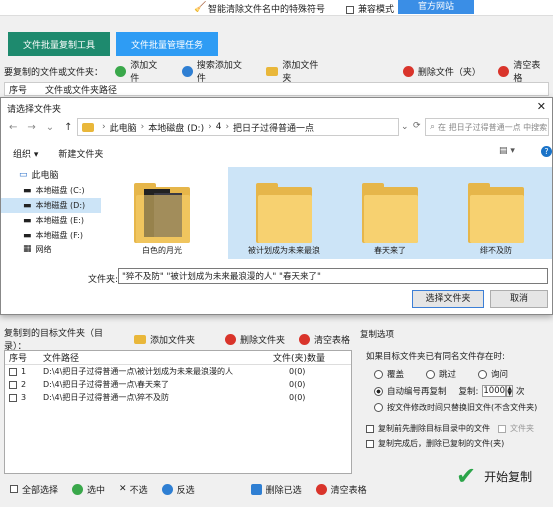 Image resolution: width=553 pixels, height=507 pixels. Describe the element at coordinates (523, 71) in the screenshot. I see `clear-table-button: 清空表格` at that location.